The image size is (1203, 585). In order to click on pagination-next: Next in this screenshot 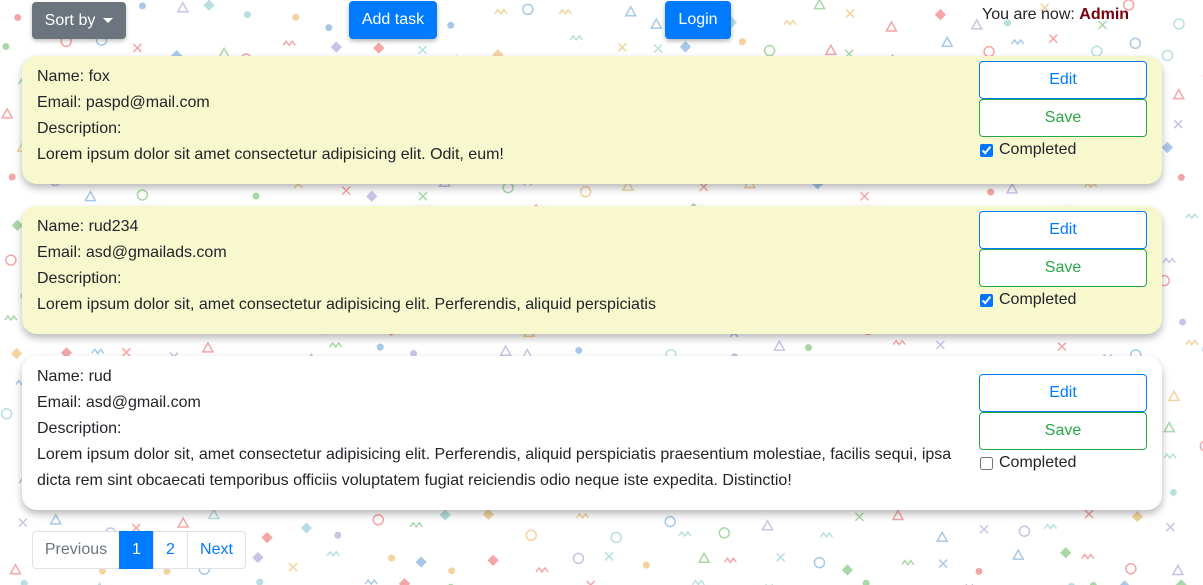, I will do `click(216, 550)`.